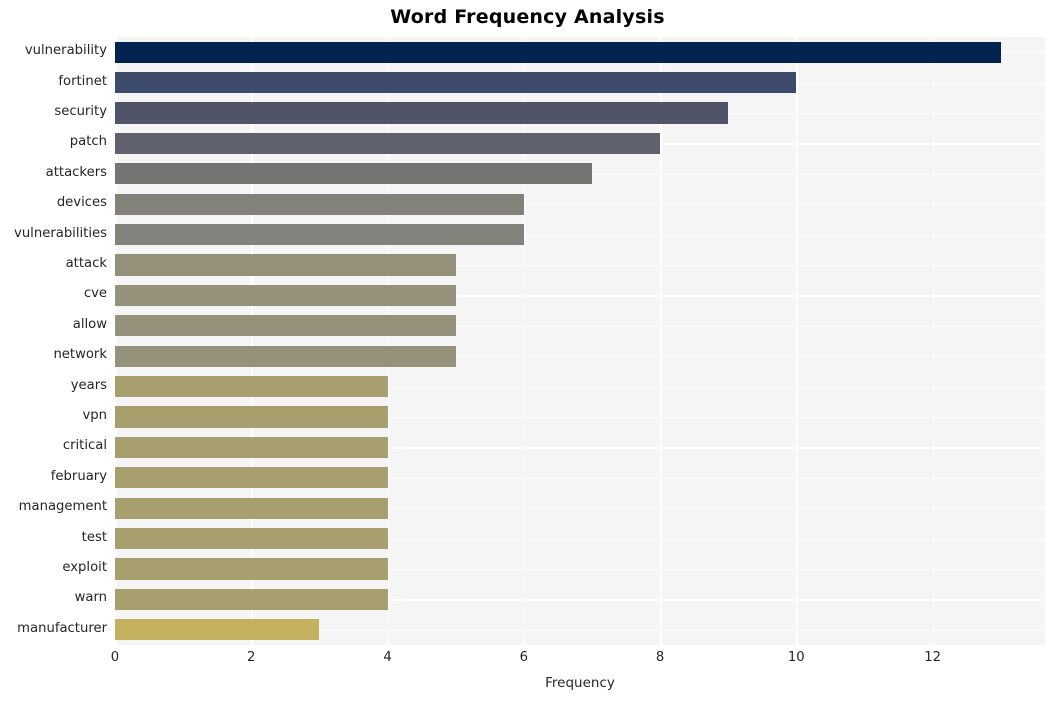  What do you see at coordinates (62, 507) in the screenshot?
I see `y-tick-label: management` at bounding box center [62, 507].